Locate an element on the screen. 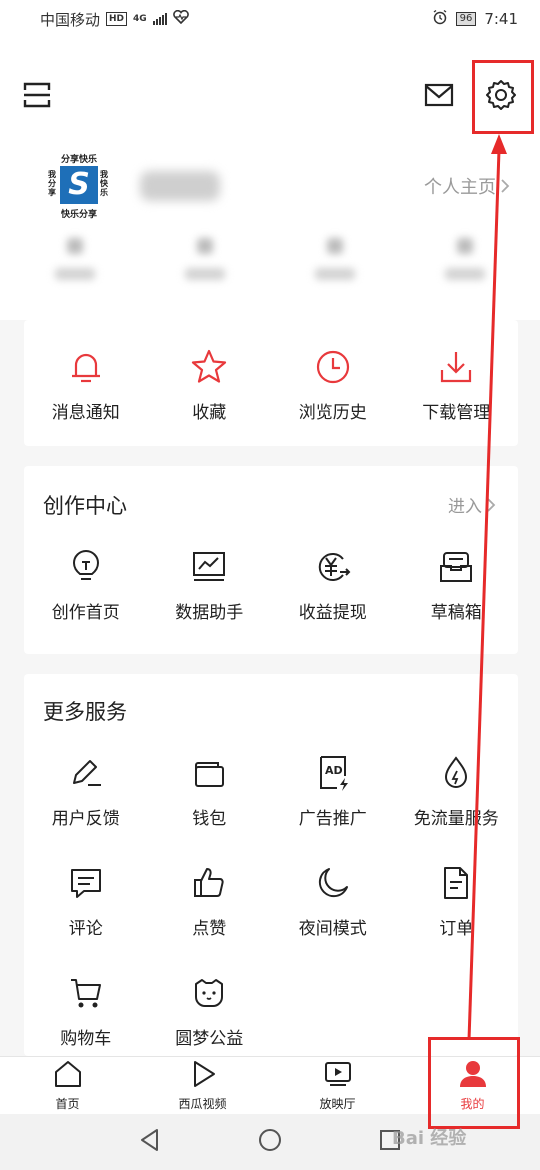  creator-center-enter-link: 进入 is located at coordinates (472, 504).